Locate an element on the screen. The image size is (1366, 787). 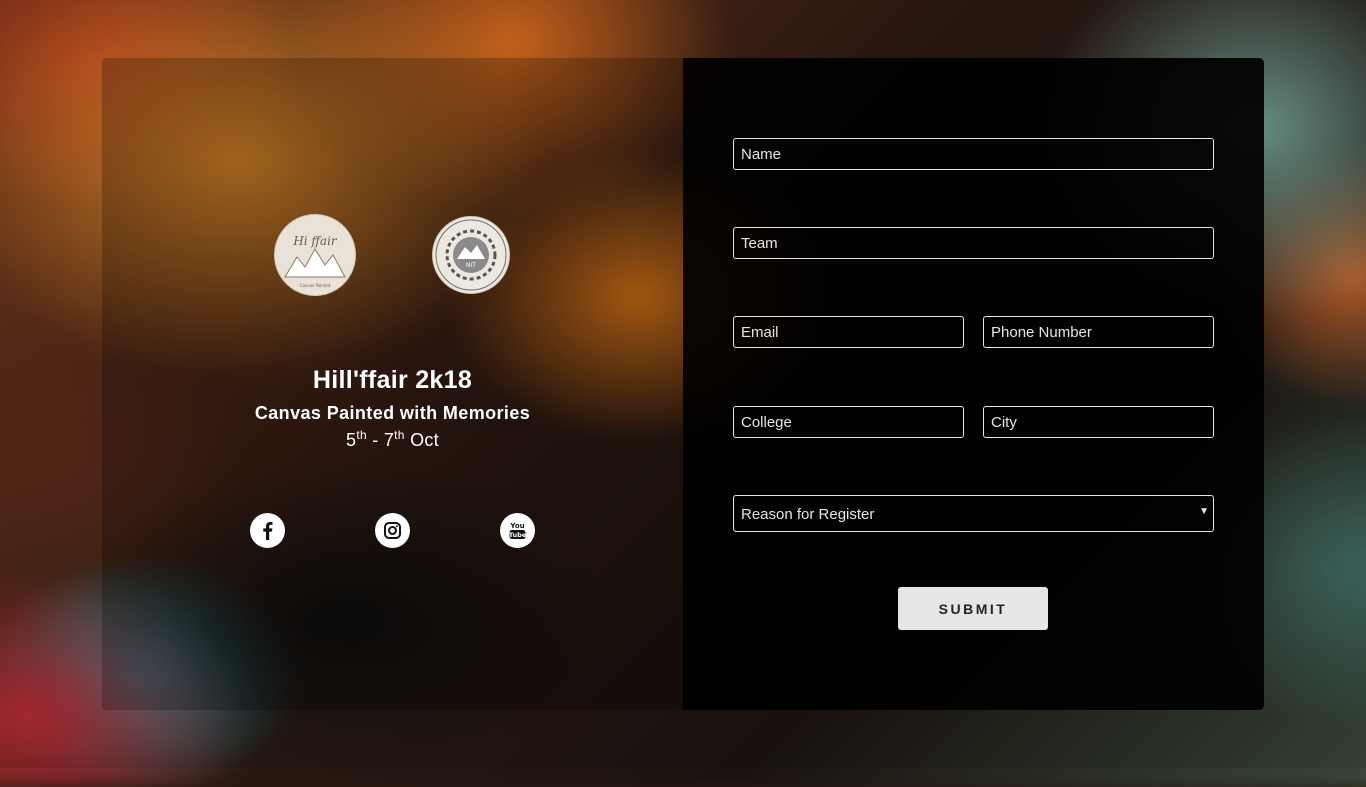
team-input is located at coordinates (973, 243).